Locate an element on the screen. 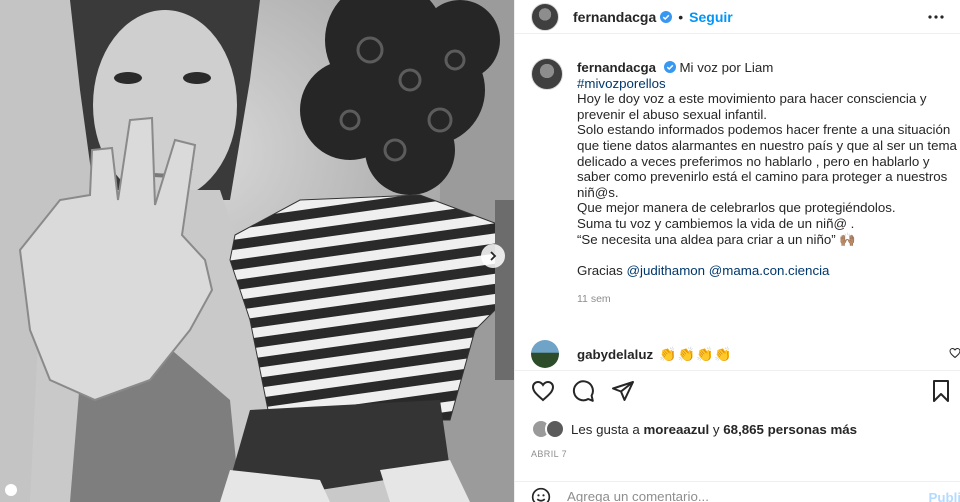 The width and height of the screenshot is (960, 502). post-header: fernandacga • Seguir is located at coordinates (737, 17).